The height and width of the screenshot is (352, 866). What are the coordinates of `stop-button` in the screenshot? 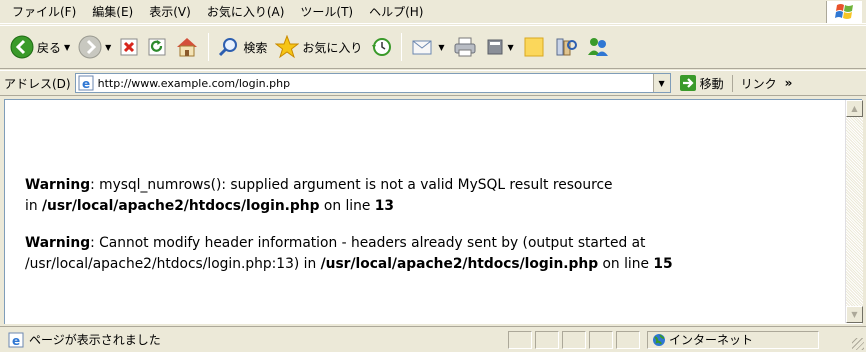 It's located at (129, 47).